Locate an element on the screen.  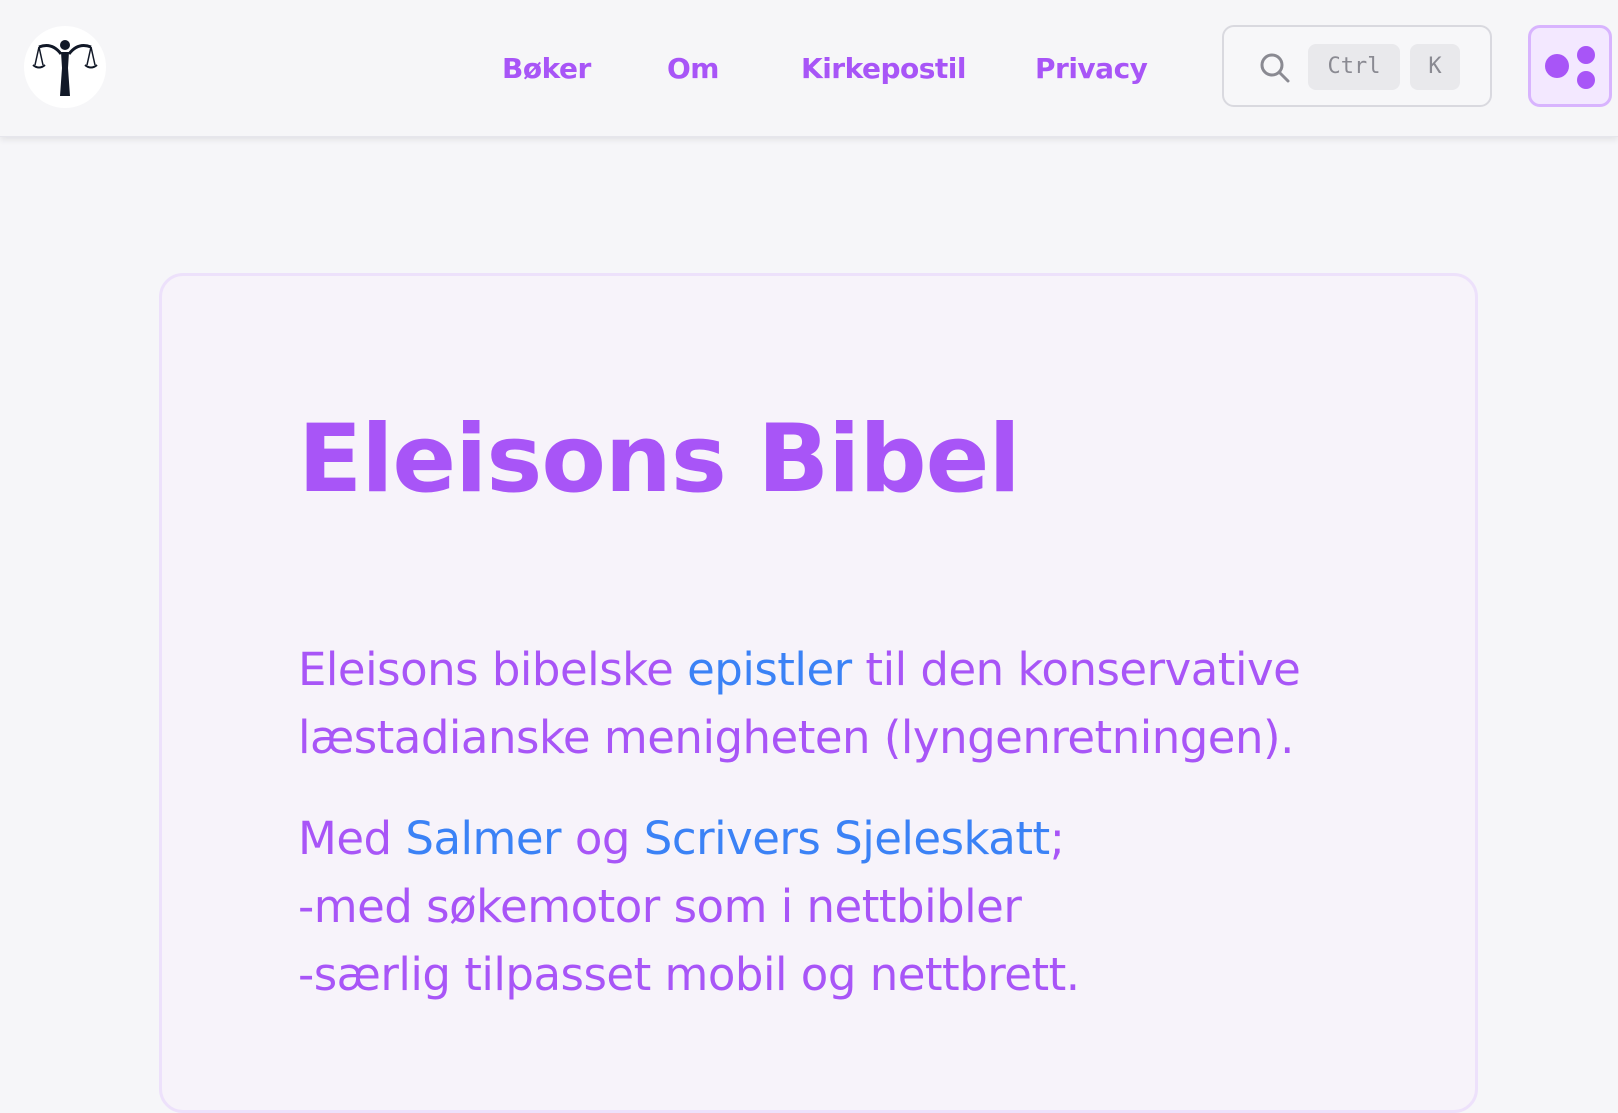
feature-search-engine: -med søkemotor som i nettbibler is located at coordinates (660, 906).